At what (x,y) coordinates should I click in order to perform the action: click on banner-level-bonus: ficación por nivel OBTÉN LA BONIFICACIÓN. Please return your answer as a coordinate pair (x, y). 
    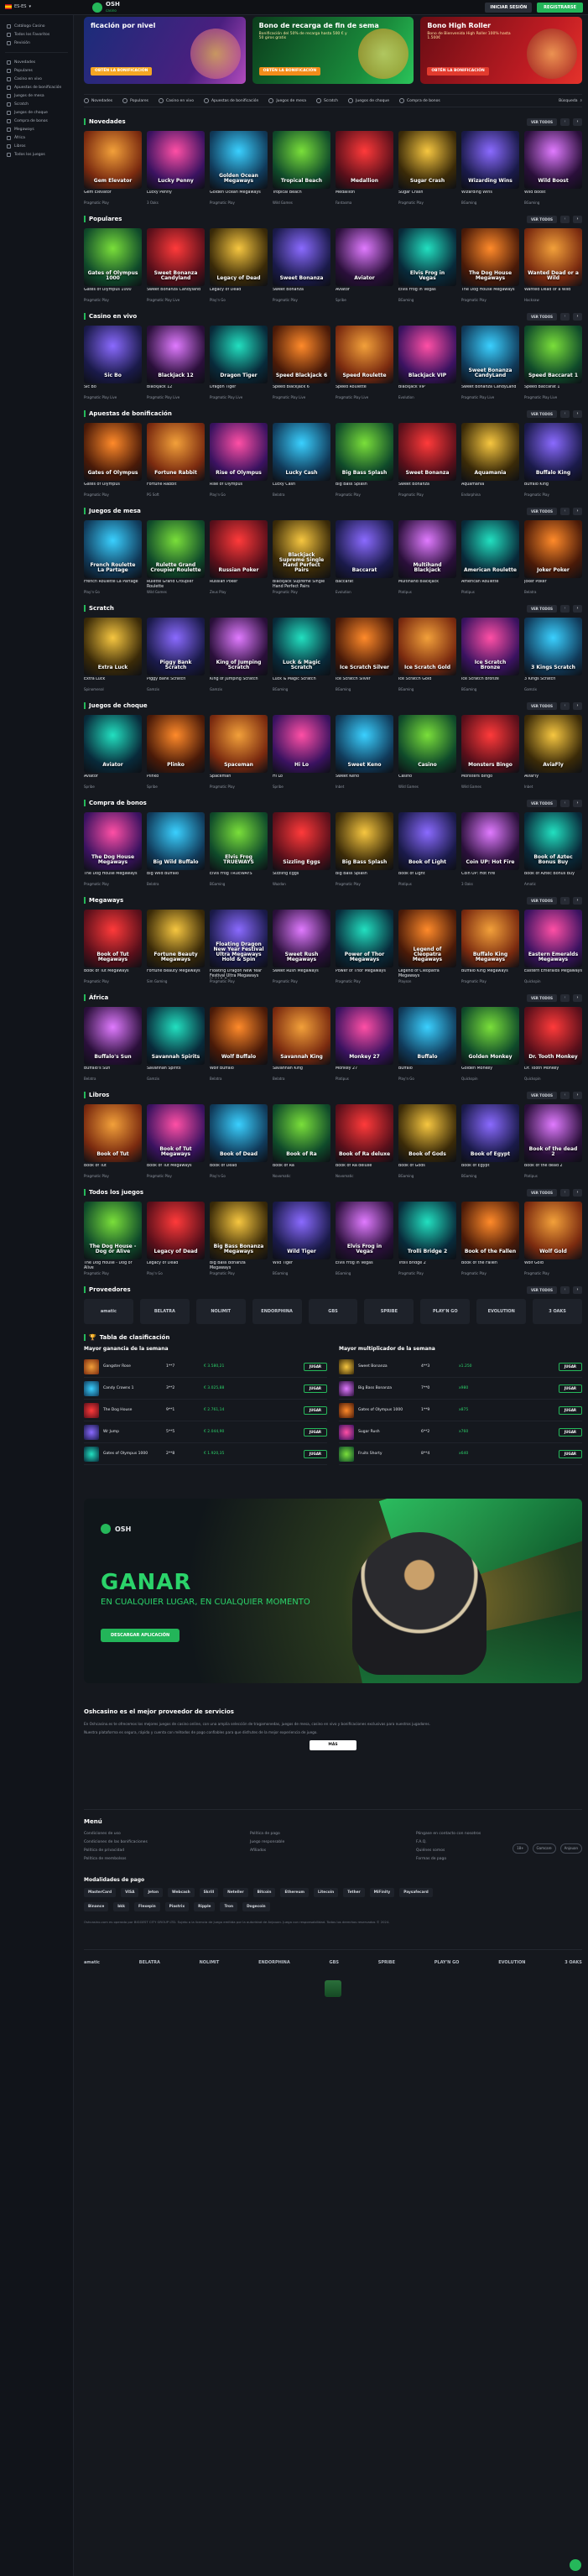
    Looking at the image, I should click on (165, 50).